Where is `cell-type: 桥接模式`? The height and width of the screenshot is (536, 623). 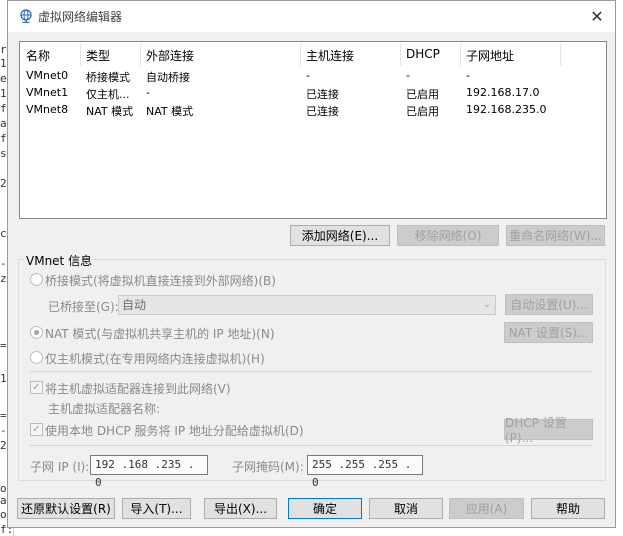 cell-type: 桥接模式 is located at coordinates (108, 77).